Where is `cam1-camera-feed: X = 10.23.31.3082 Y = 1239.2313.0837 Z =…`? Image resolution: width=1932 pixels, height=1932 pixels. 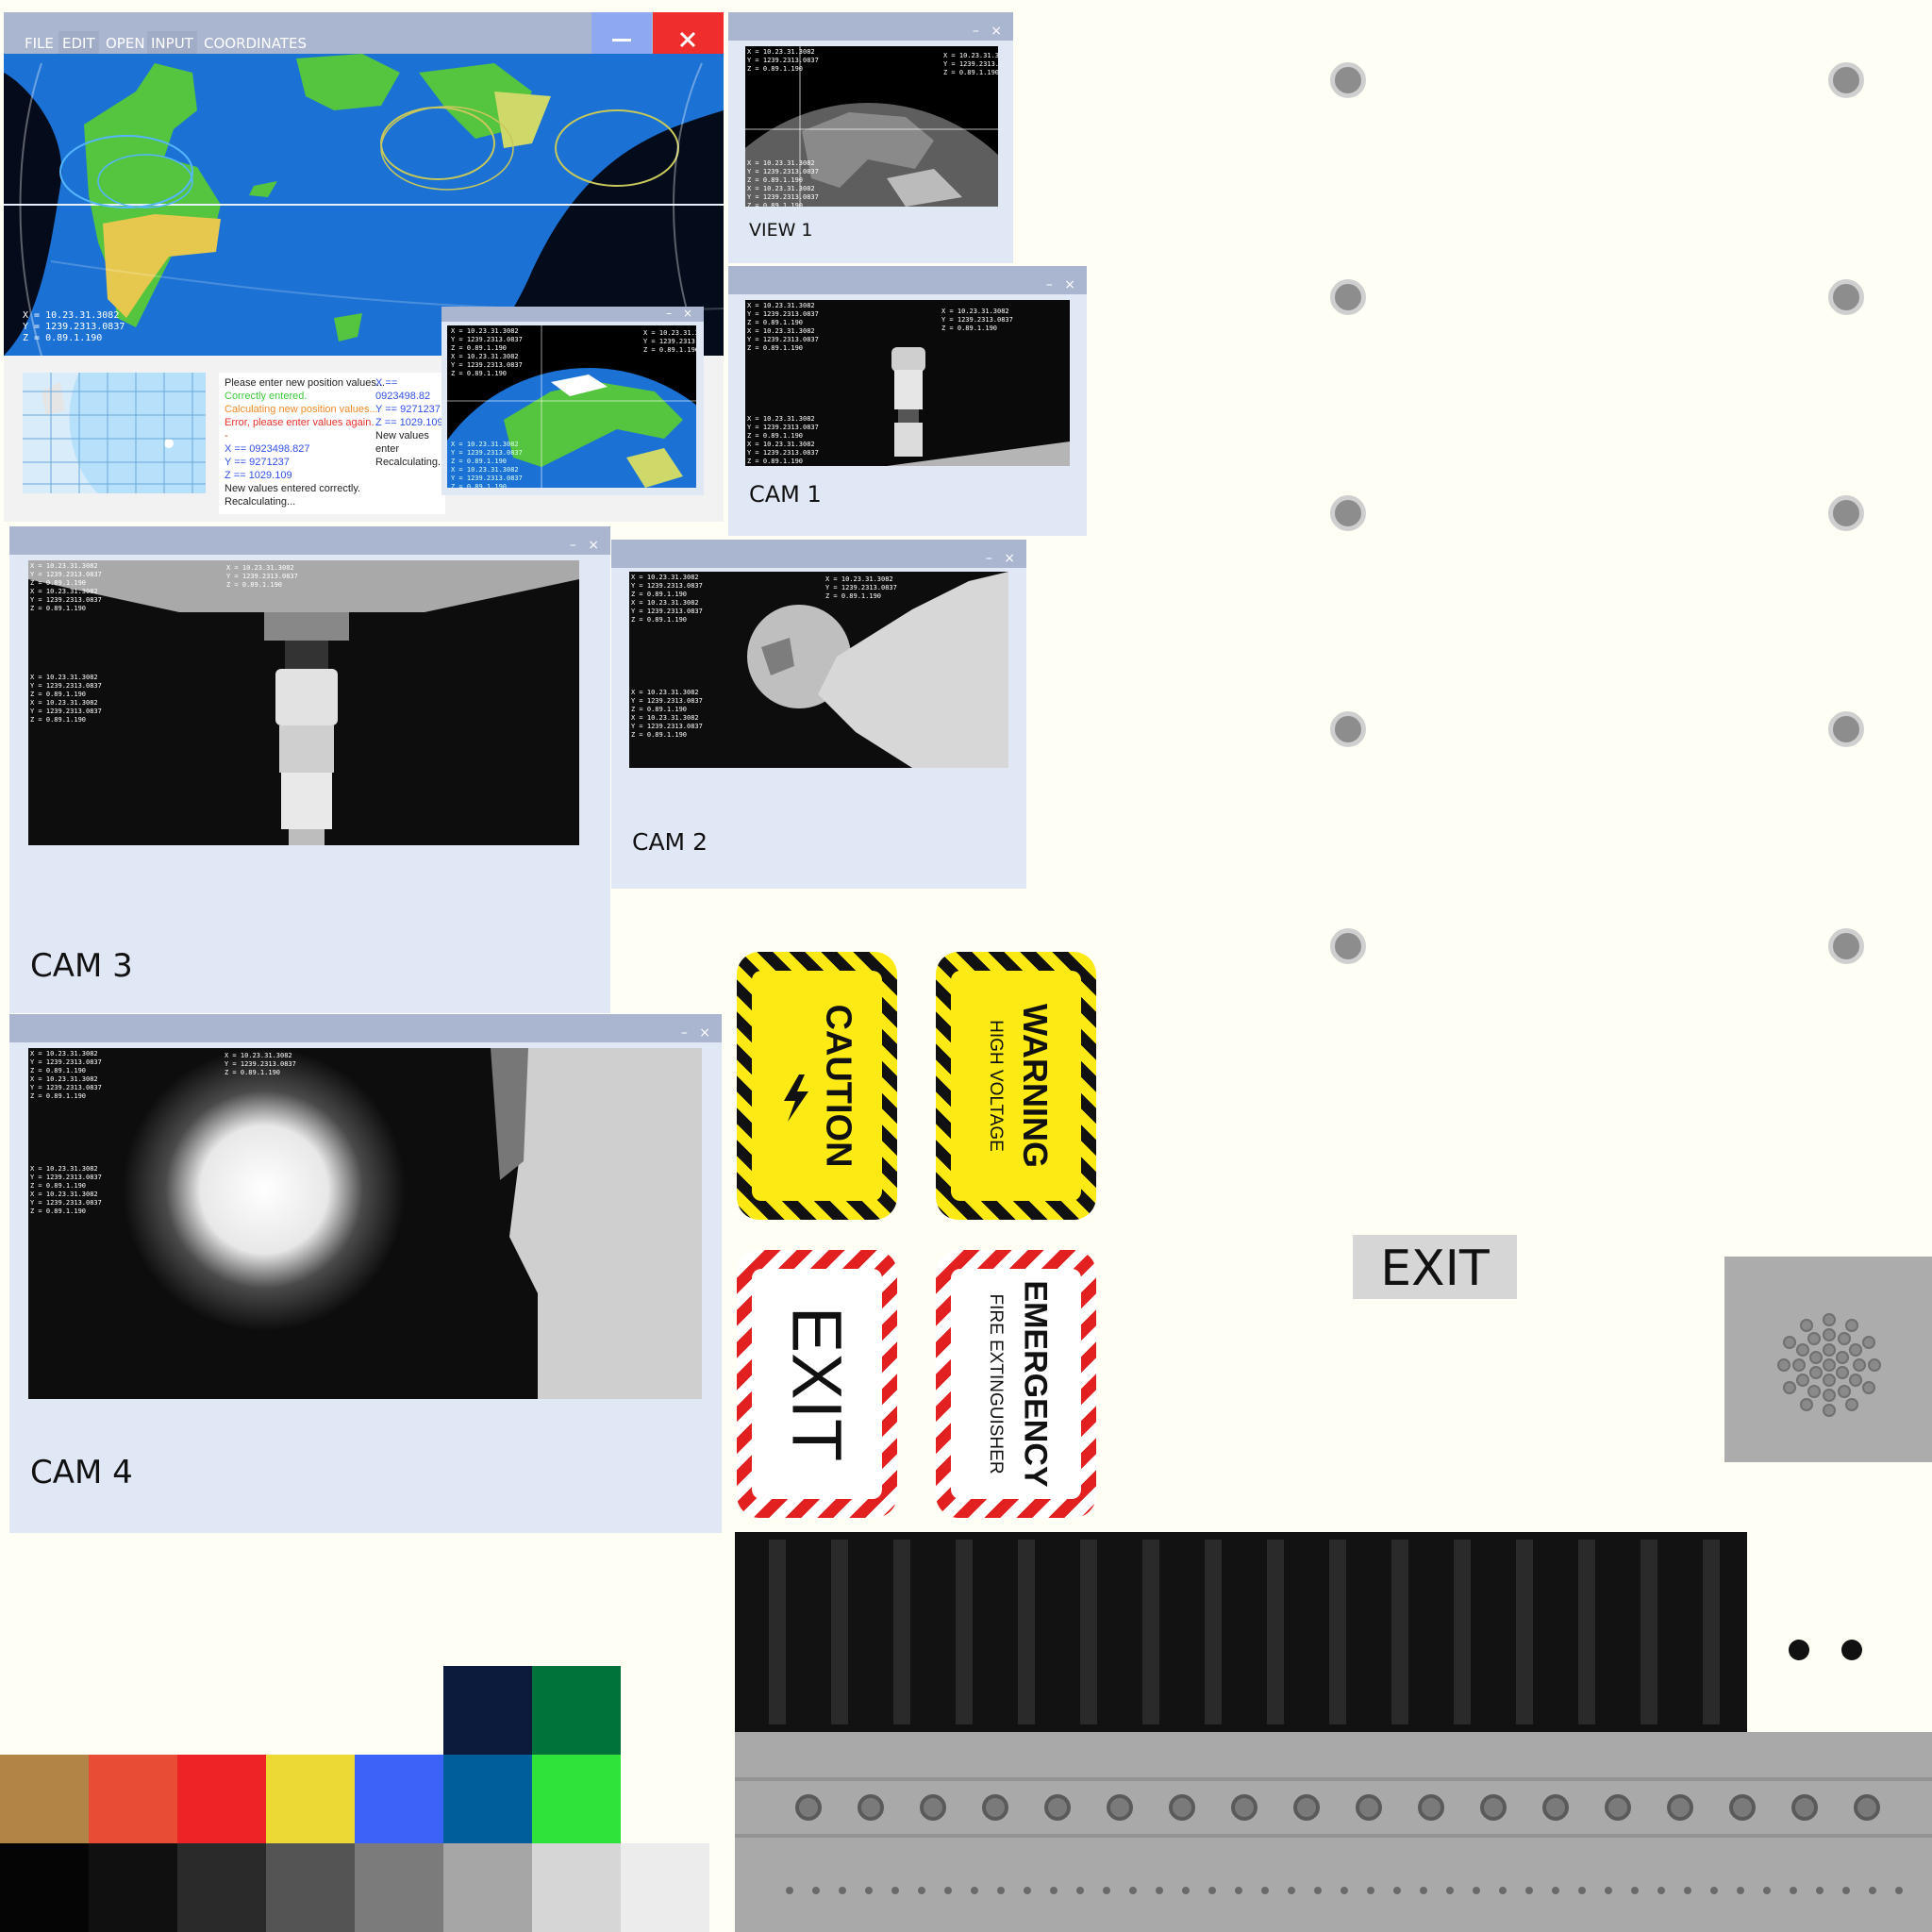
cam1-camera-feed: X = 10.23.31.3082 Y = 1239.2313.0837 Z =… is located at coordinates (908, 383).